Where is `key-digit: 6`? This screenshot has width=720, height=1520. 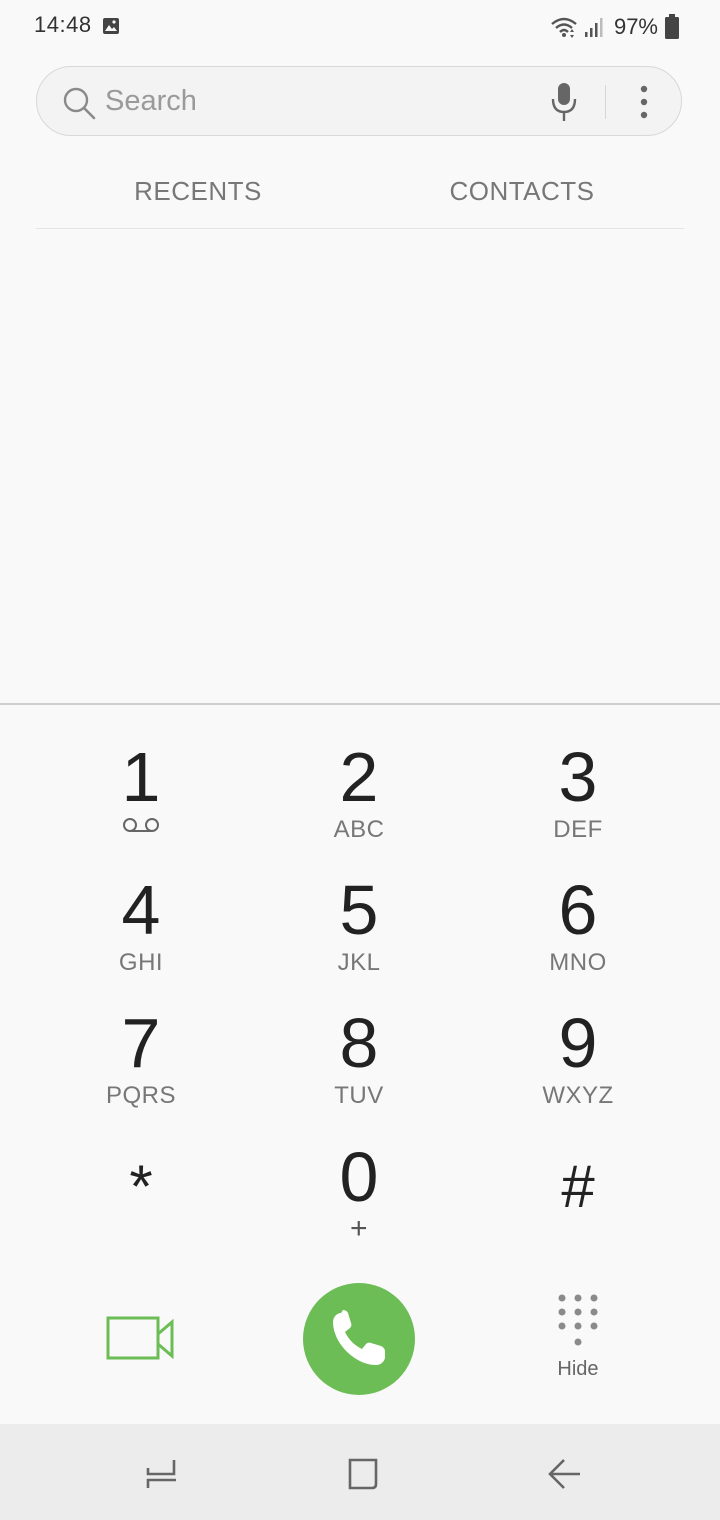 key-digit: 6 is located at coordinates (578, 910).